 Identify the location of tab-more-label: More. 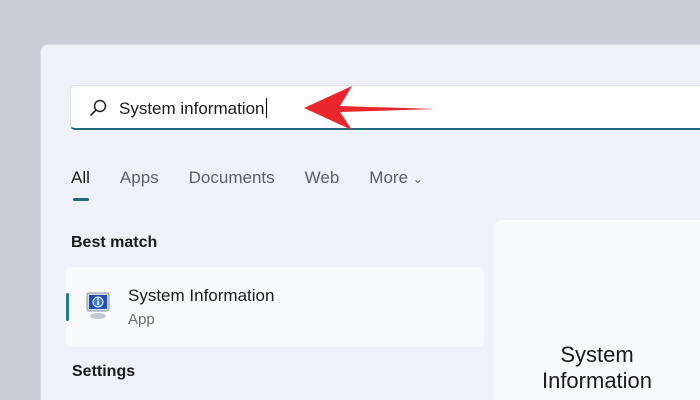
(389, 177).